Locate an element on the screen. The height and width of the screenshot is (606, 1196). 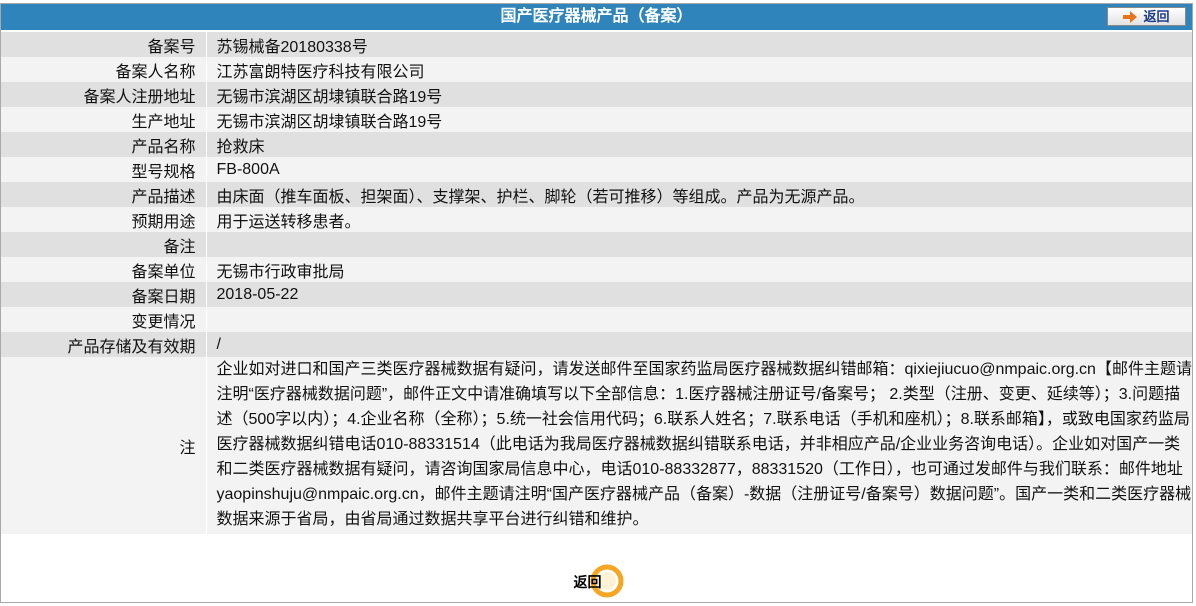
field-label: 备案日期 is located at coordinates (104, 294).